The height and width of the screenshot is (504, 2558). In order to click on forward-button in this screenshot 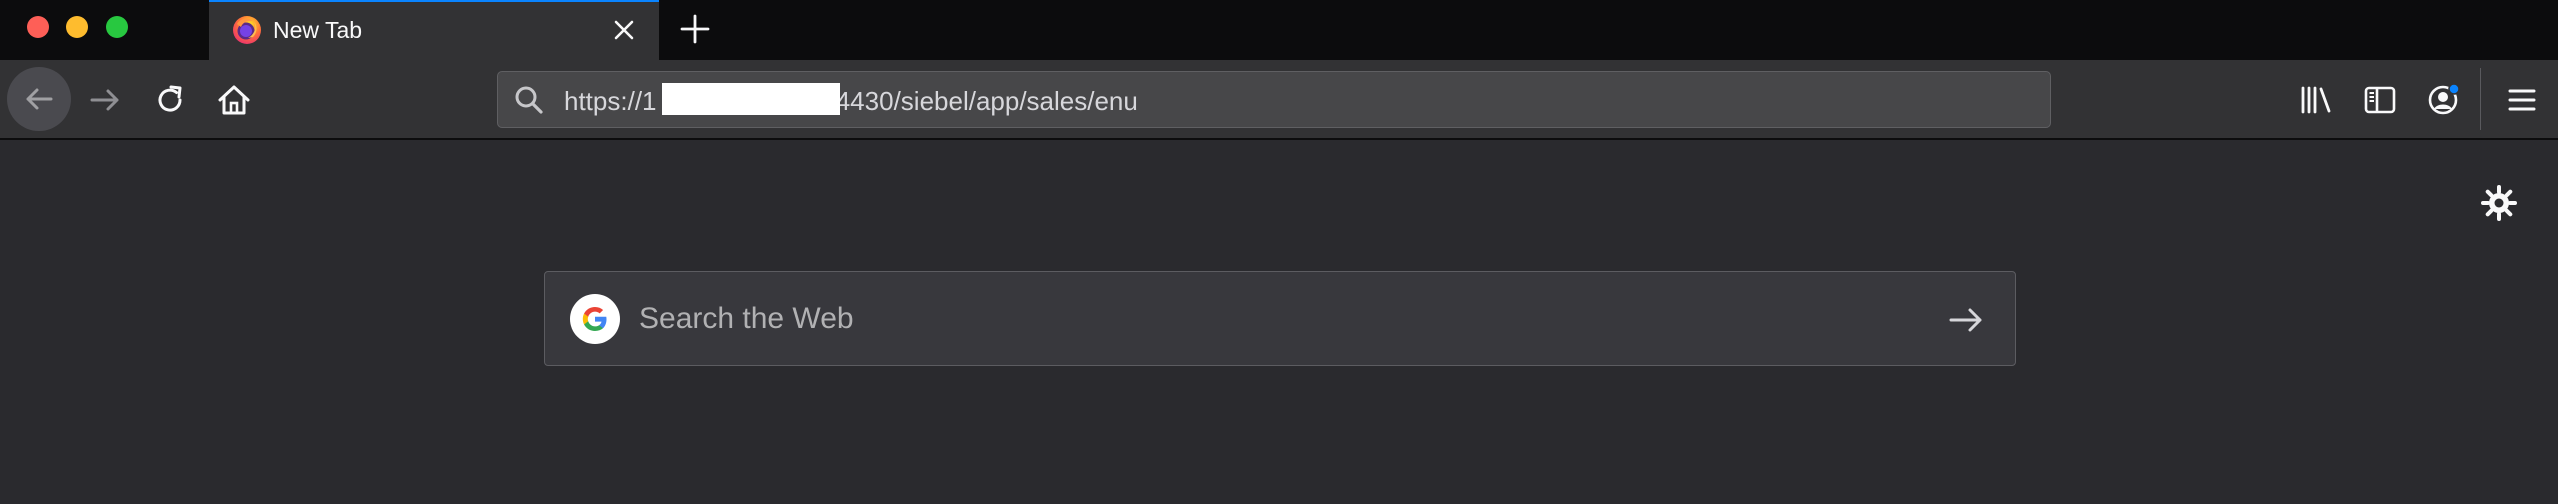, I will do `click(106, 100)`.